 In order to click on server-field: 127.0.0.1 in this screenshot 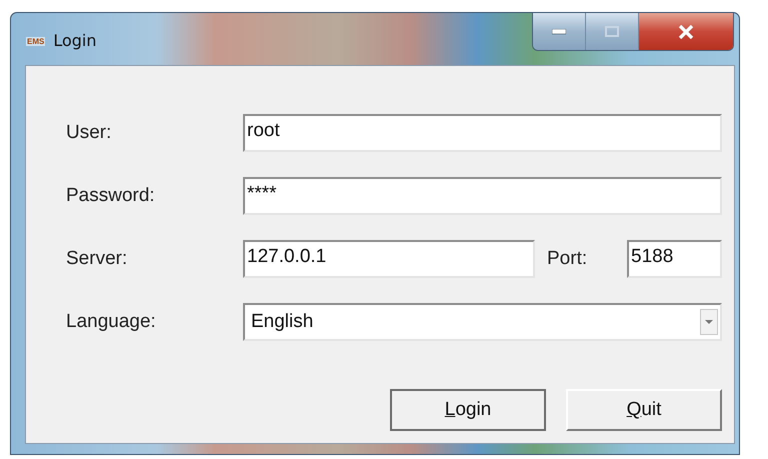, I will do `click(389, 259)`.